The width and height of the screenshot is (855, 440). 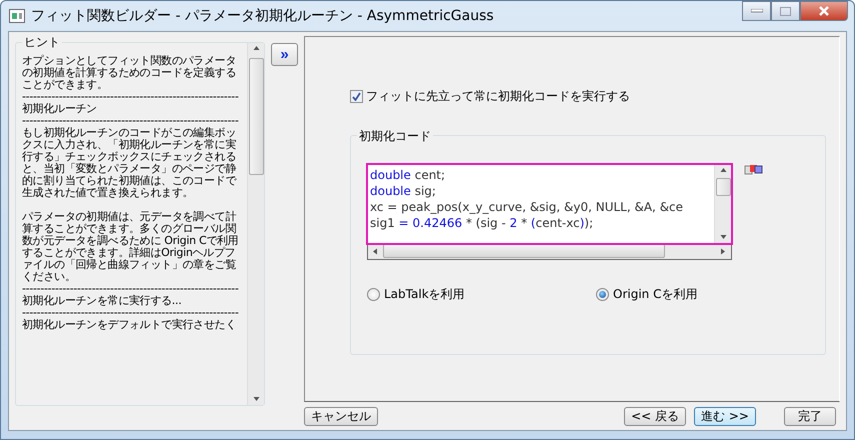 I want to click on minimize-icon, so click(x=756, y=11).